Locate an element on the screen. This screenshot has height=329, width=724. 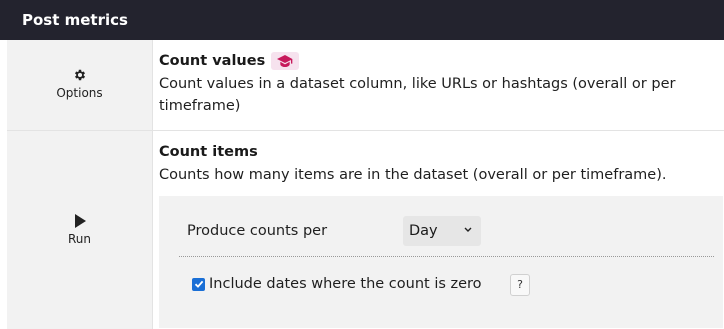
processor-title: Count values is located at coordinates (212, 61).